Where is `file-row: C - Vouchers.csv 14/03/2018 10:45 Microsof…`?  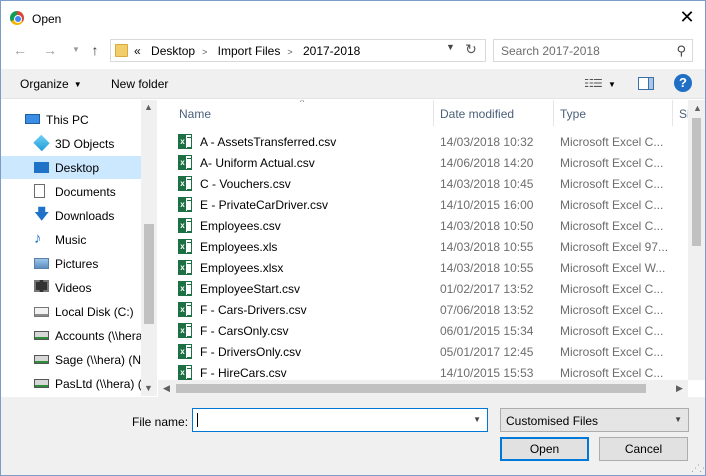
file-row: C - Vouchers.csv 14/03/2018 10:45 Microsof… is located at coordinates (423, 183).